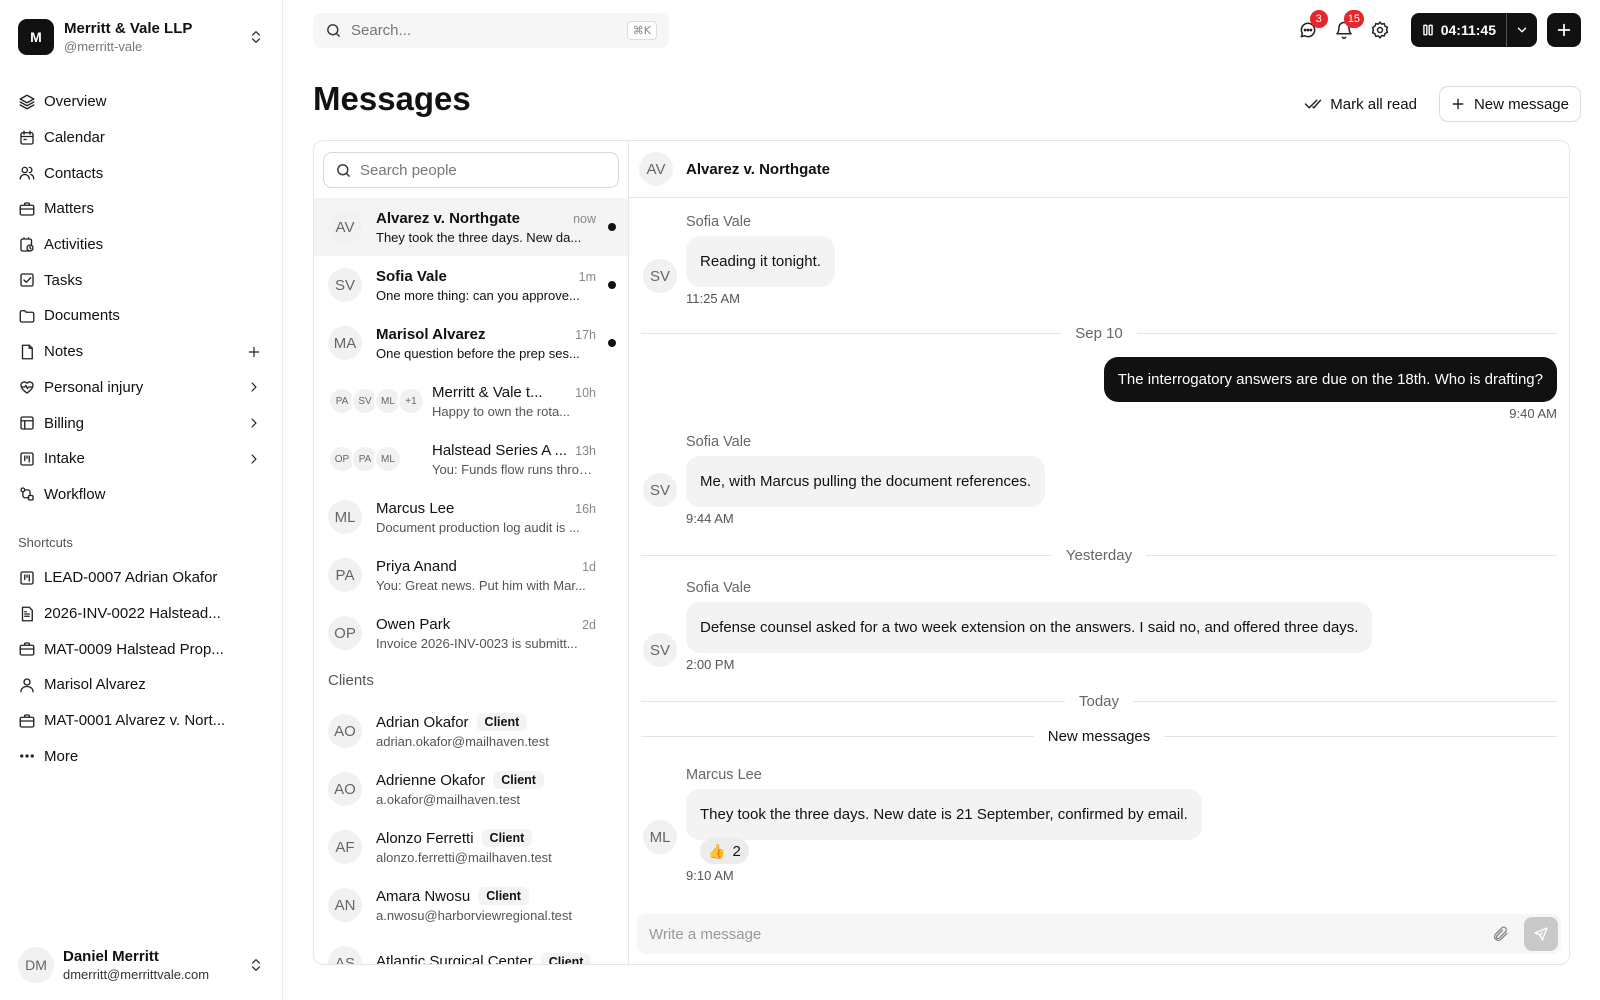 The width and height of the screenshot is (1600, 1000). What do you see at coordinates (408, 170) in the screenshot?
I see `people-search-placeholder: Search people` at bounding box center [408, 170].